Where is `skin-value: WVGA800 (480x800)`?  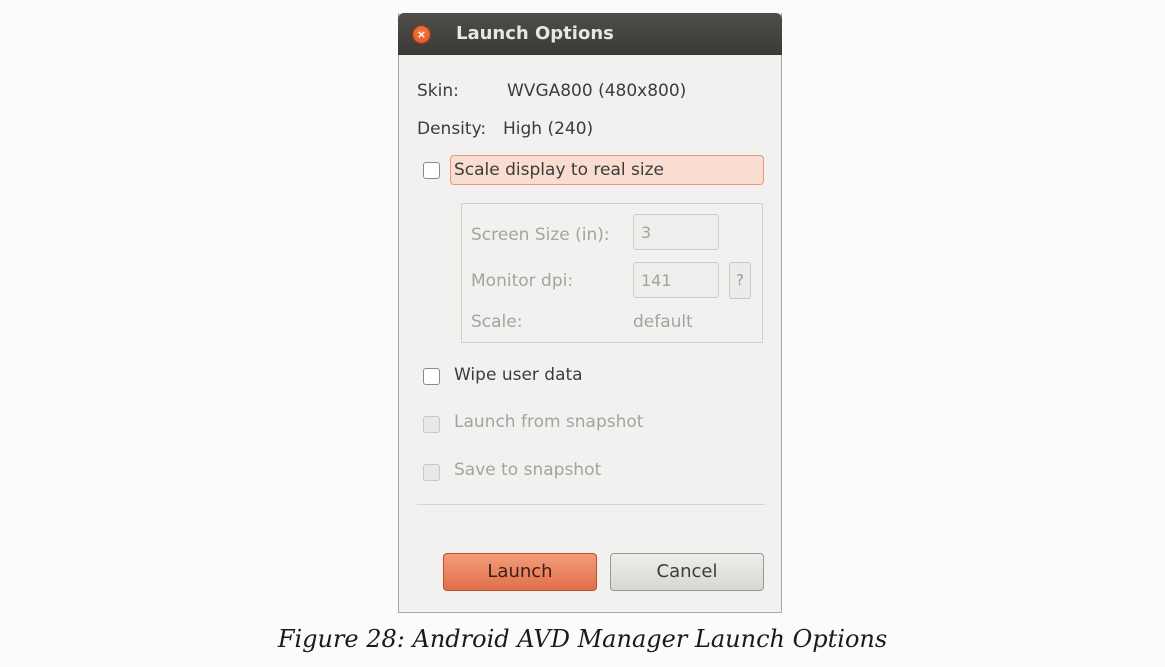 skin-value: WVGA800 (480x800) is located at coordinates (597, 91).